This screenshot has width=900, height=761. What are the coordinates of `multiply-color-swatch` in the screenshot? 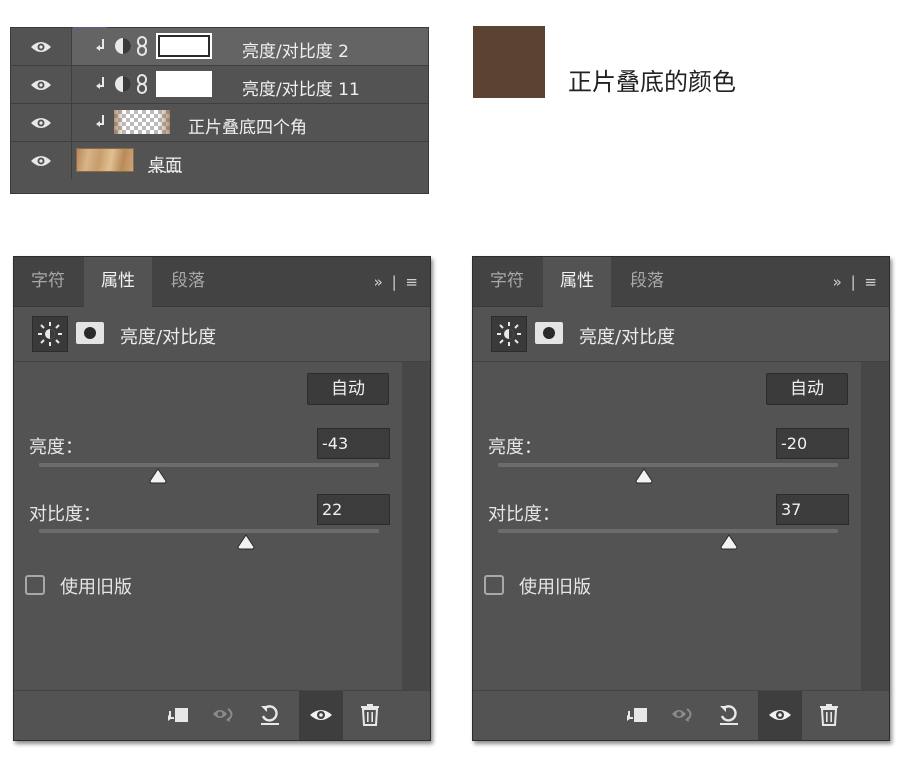 It's located at (509, 62).